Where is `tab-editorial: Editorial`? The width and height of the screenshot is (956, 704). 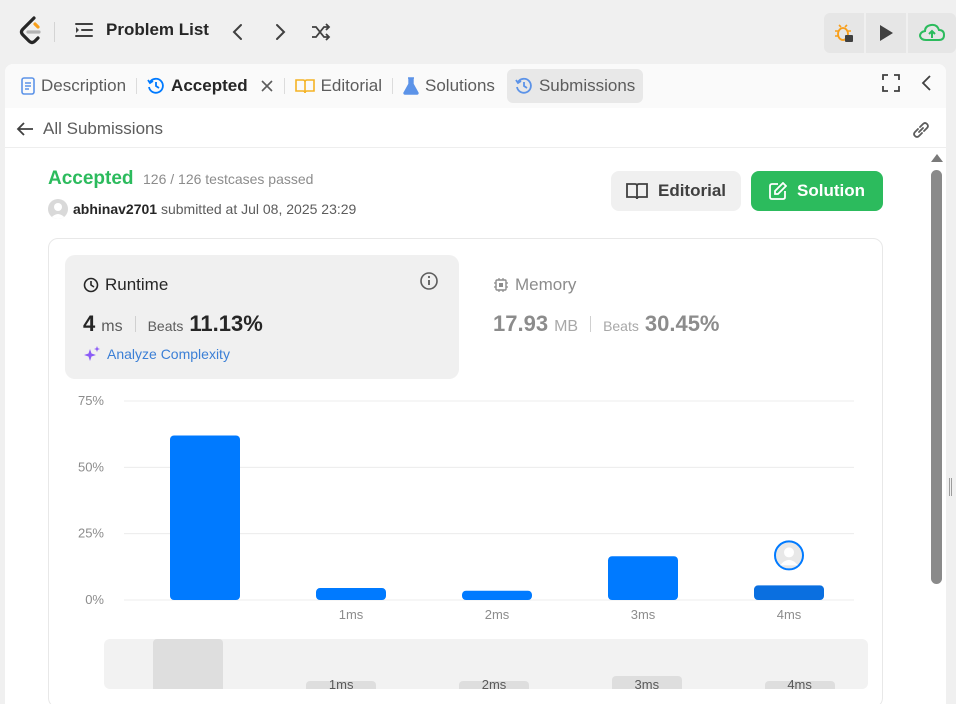 tab-editorial: Editorial is located at coordinates (338, 86).